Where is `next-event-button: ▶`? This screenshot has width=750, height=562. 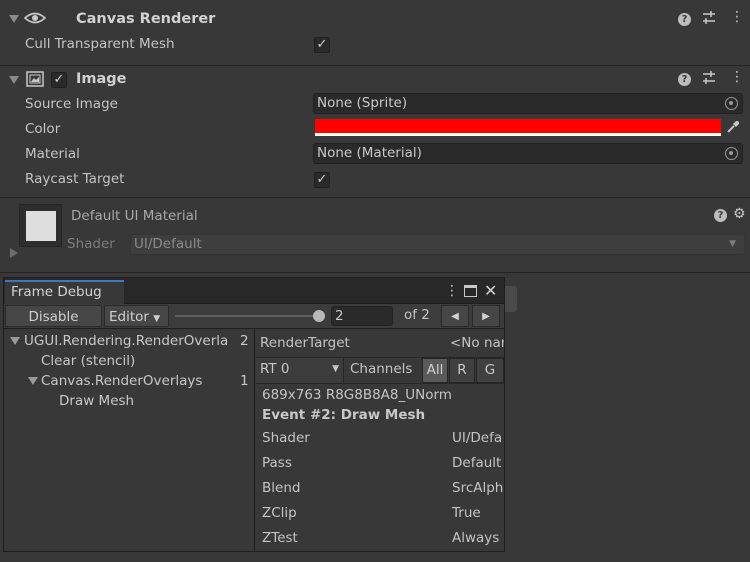
next-event-button: ▶ is located at coordinates (486, 316).